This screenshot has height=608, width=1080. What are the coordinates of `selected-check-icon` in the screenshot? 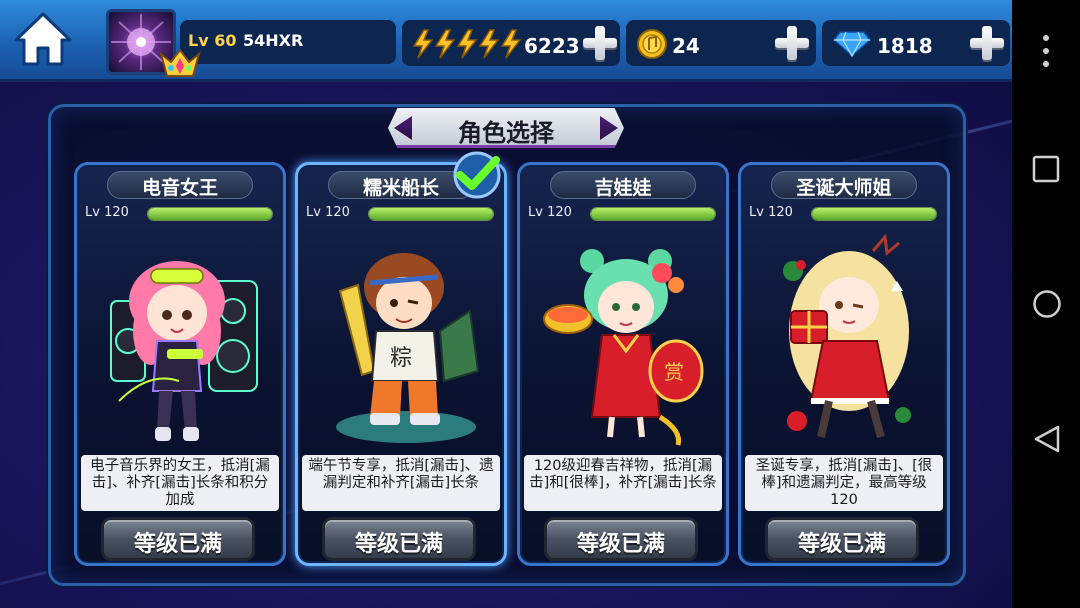 It's located at (477, 175).